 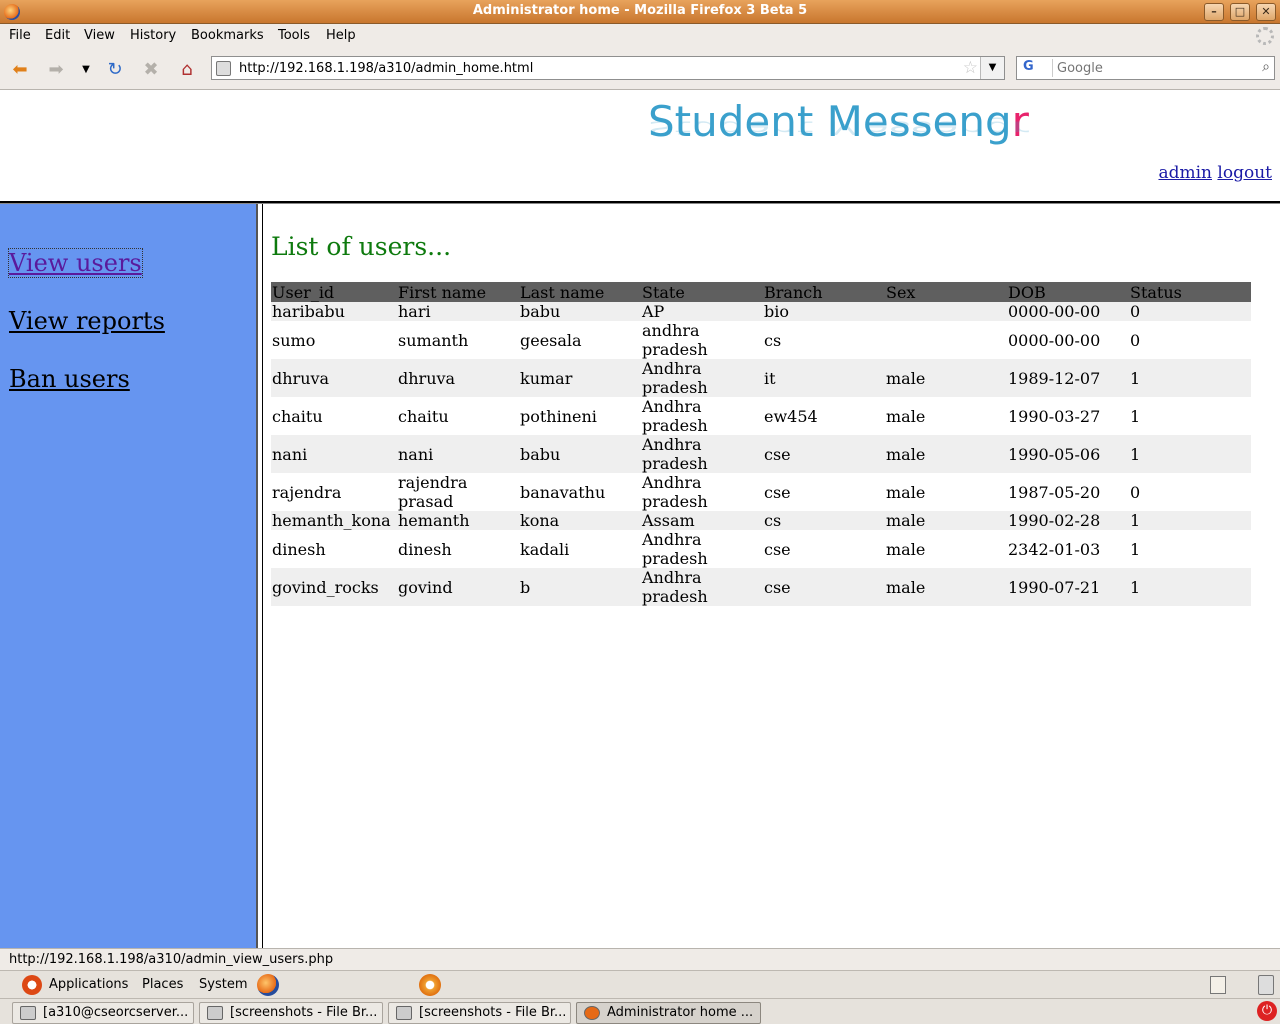 I want to click on column-header: State, so click(x=702, y=292).